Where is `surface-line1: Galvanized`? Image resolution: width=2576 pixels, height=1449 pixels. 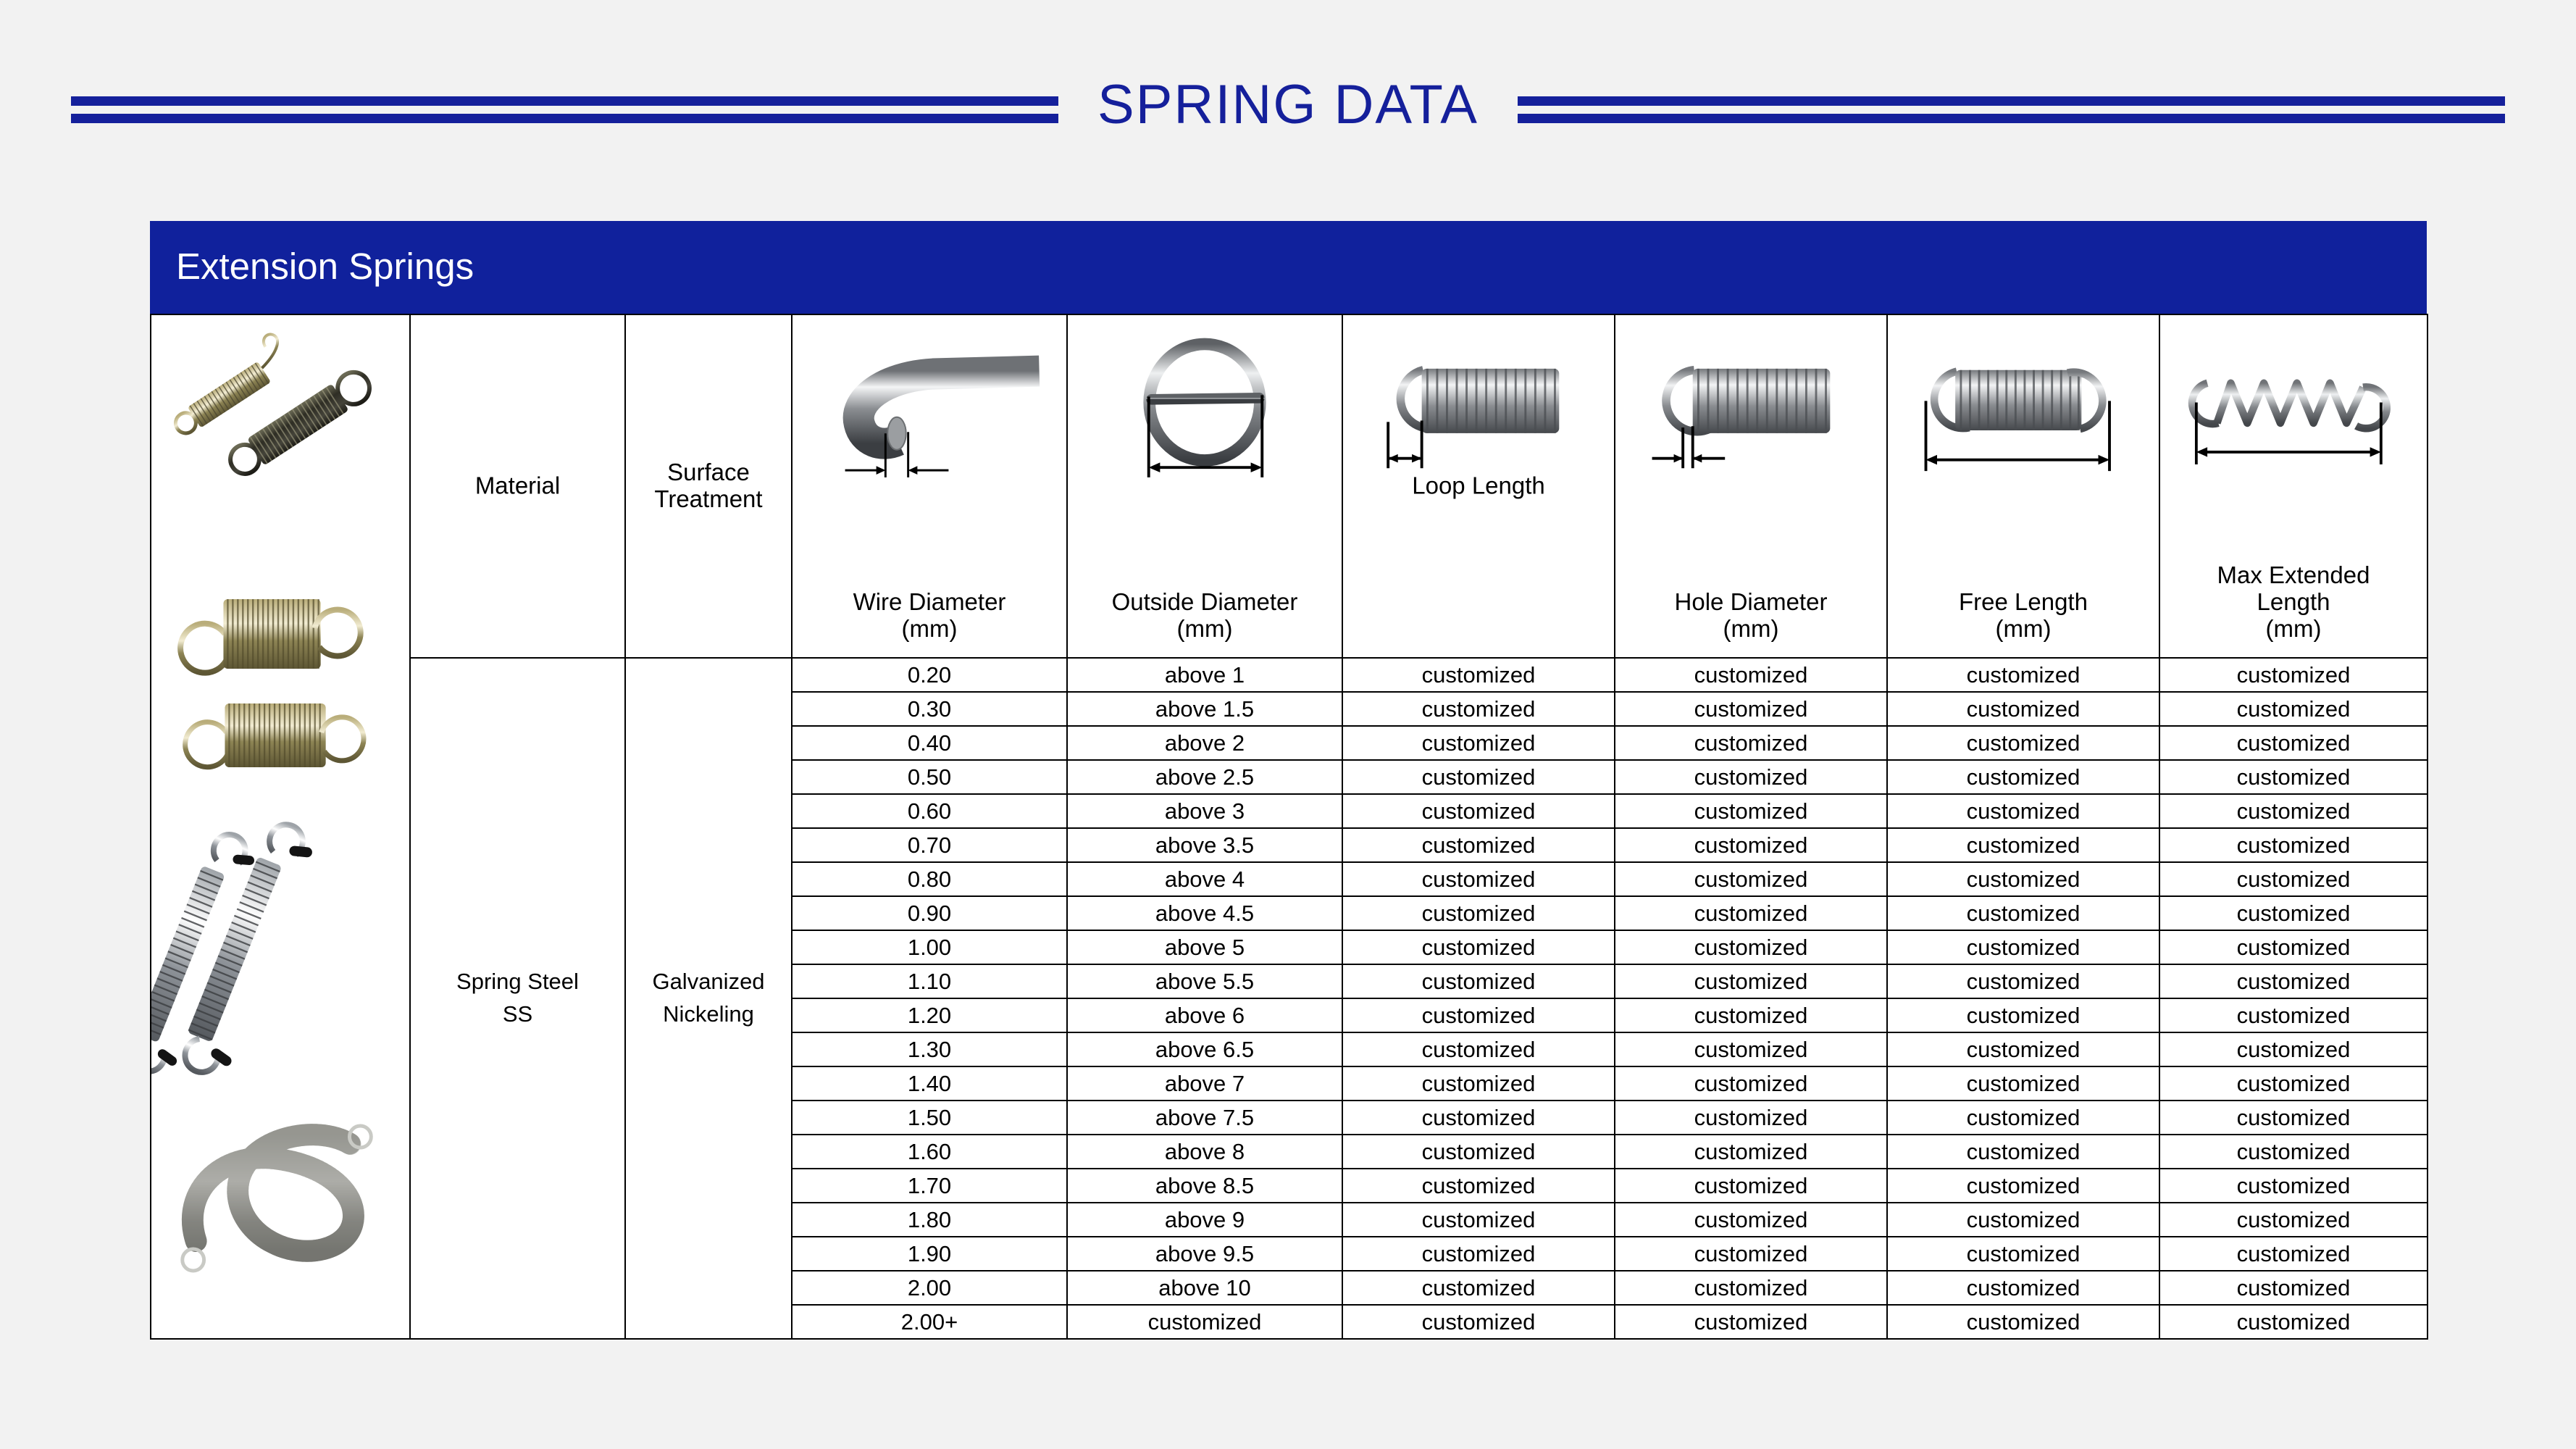 surface-line1: Galvanized is located at coordinates (708, 982).